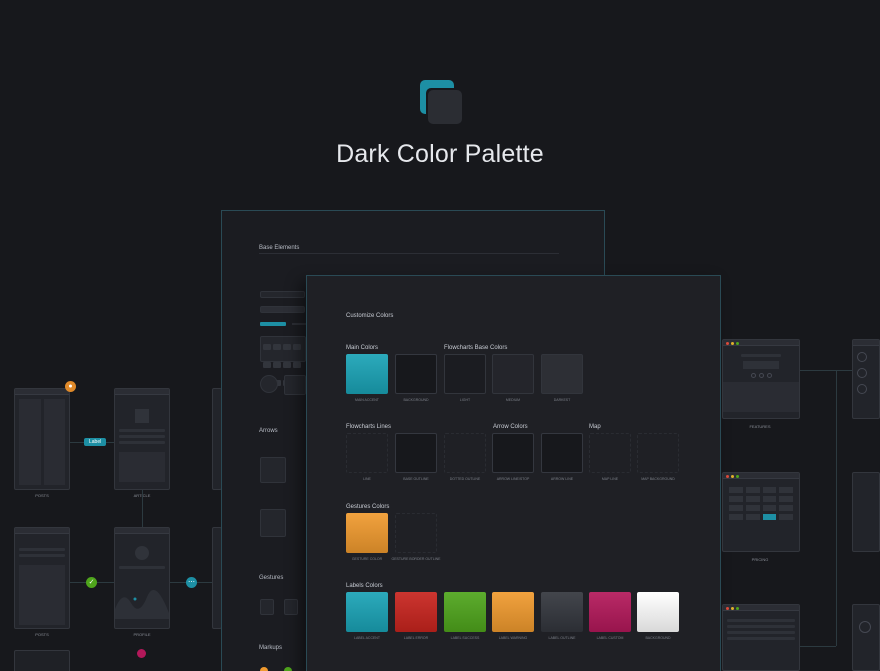 The height and width of the screenshot is (671, 880). I want to click on check-badge-icon: ✓, so click(91, 582).